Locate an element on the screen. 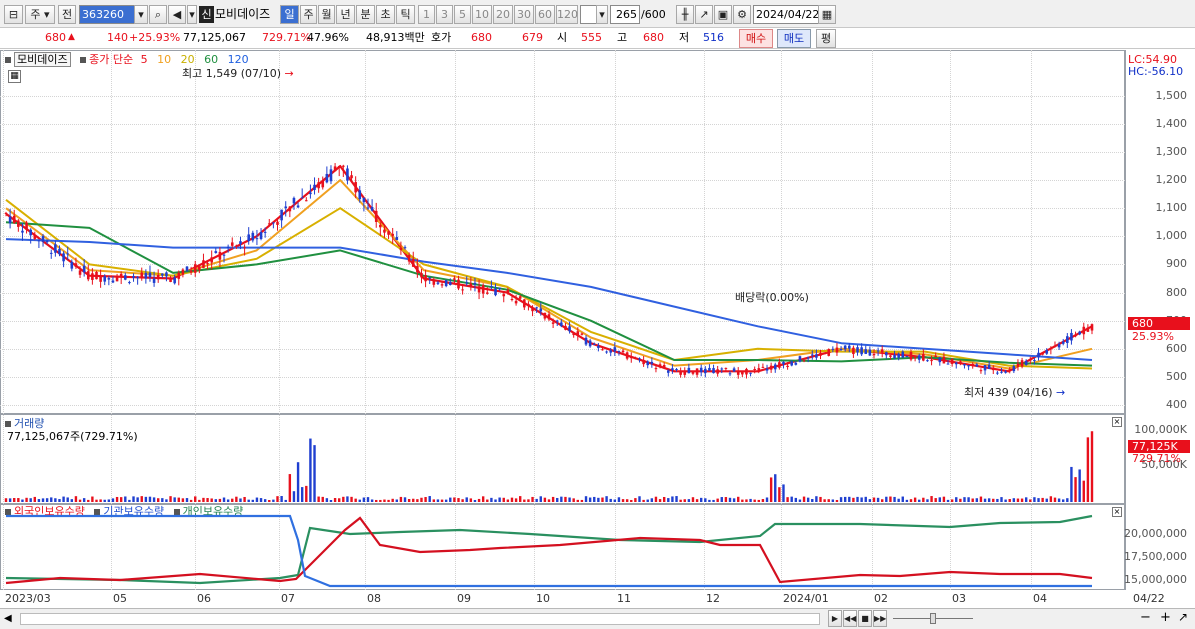  zoom-in-icon: + is located at coordinates (1165, 617).